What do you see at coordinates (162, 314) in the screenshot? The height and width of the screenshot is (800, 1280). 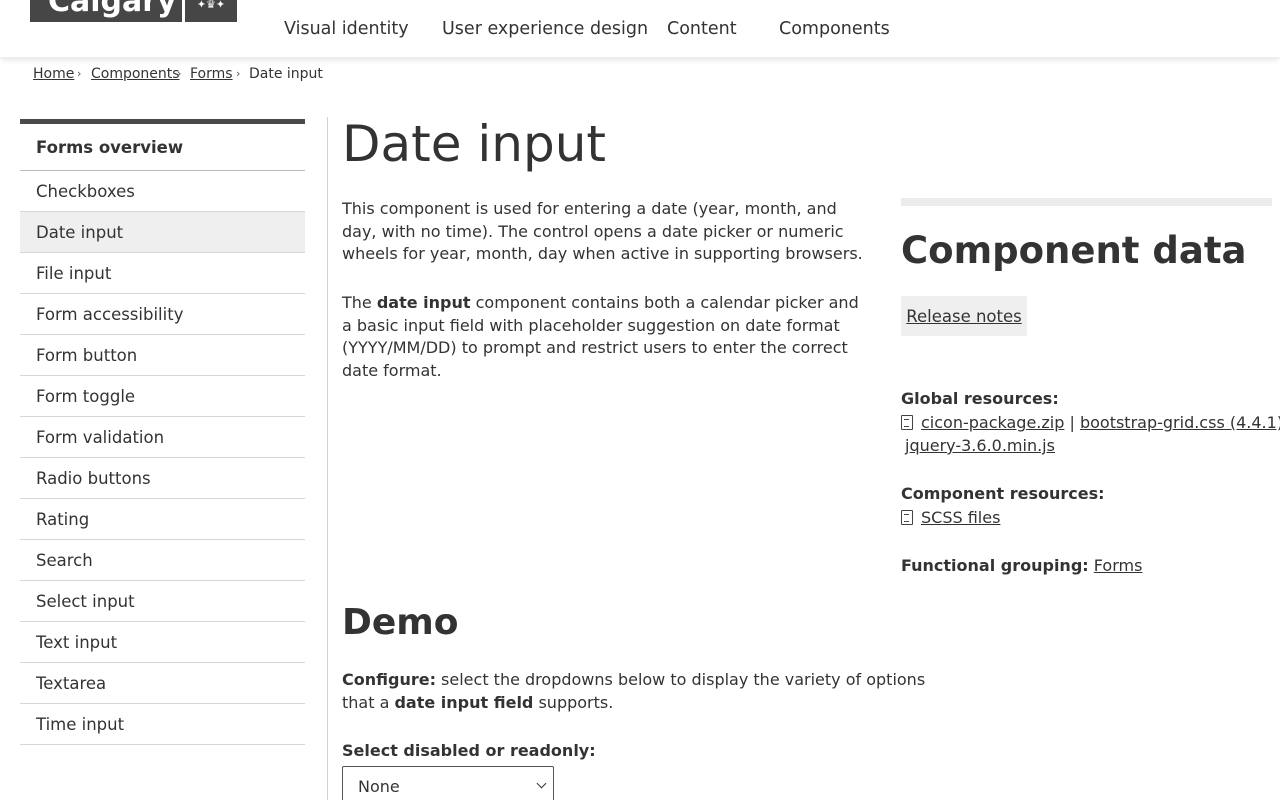 I see `sidebar-item-form-accessibility: Form accessibility` at bounding box center [162, 314].